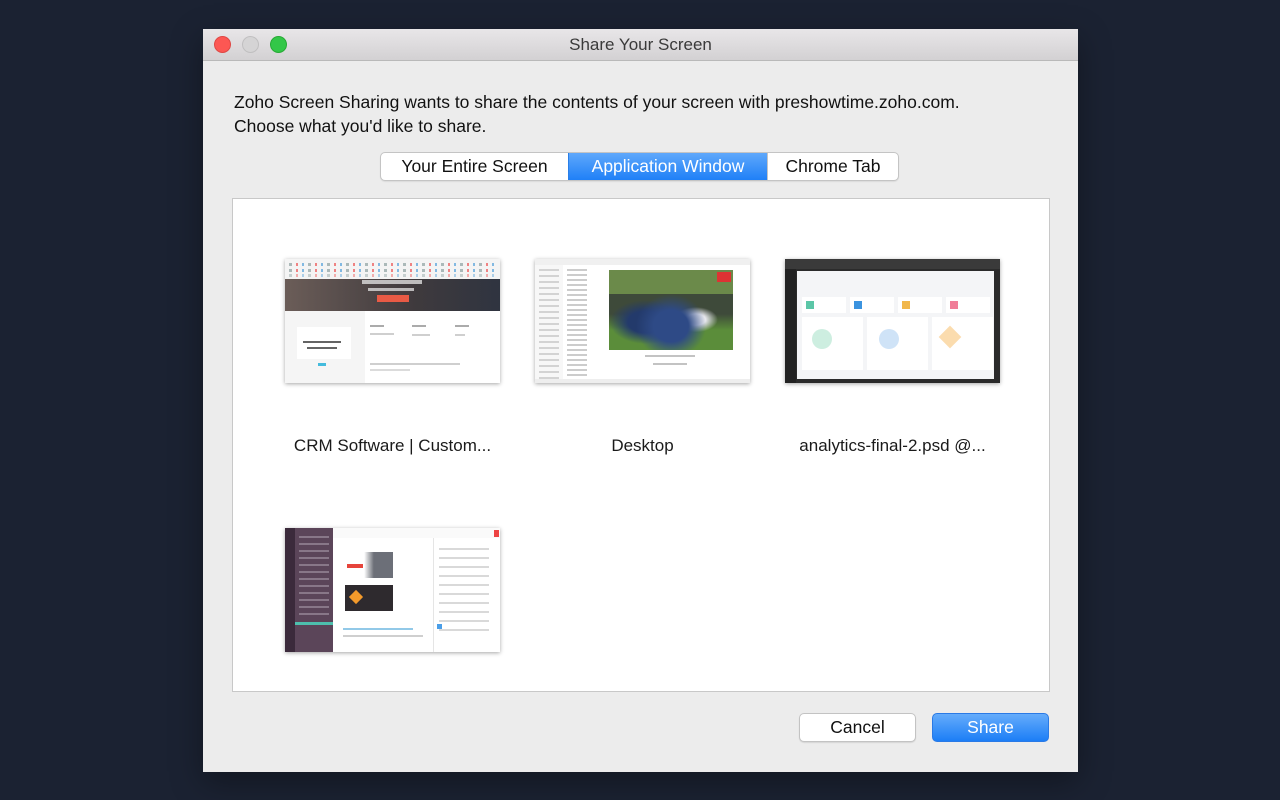 This screenshot has width=1280, height=800. Describe the element at coordinates (832, 166) in the screenshot. I see `tab-chrome-tab: Chrome Tab` at that location.